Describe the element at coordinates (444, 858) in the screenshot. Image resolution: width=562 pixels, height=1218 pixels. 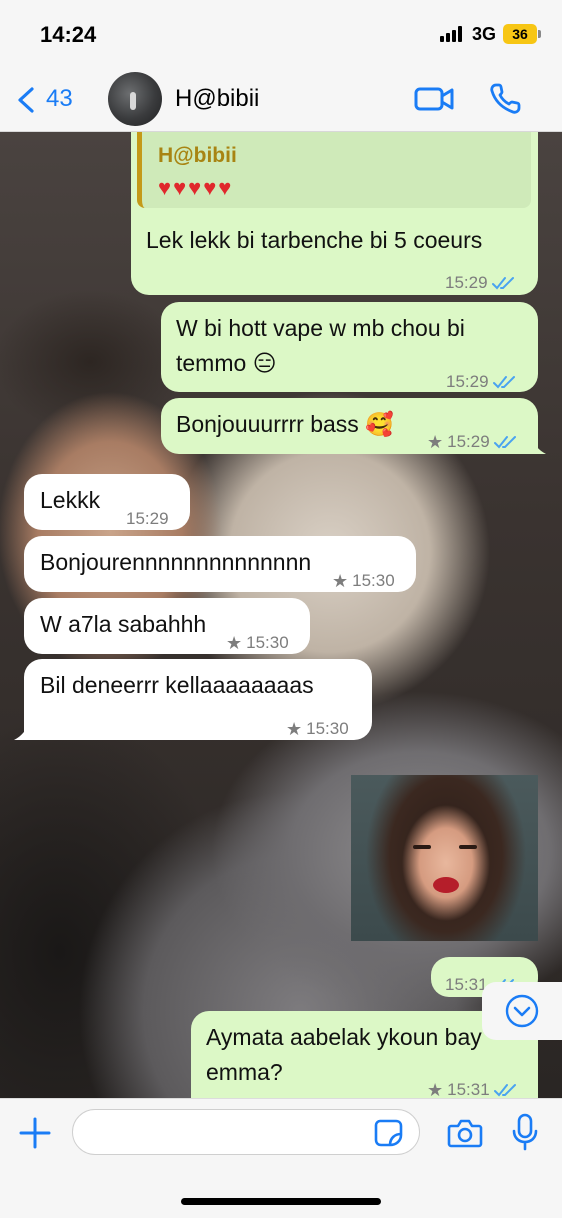
I see `image-message` at that location.